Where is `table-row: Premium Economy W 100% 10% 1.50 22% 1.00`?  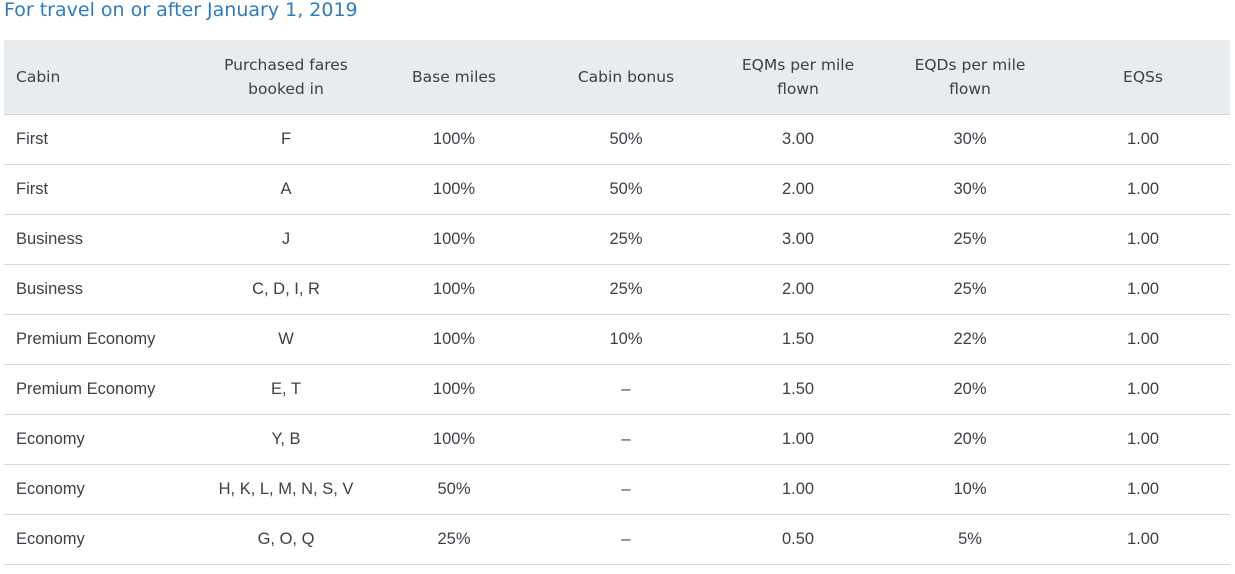
table-row: Premium Economy W 100% 10% 1.50 22% 1.00 is located at coordinates (617, 339).